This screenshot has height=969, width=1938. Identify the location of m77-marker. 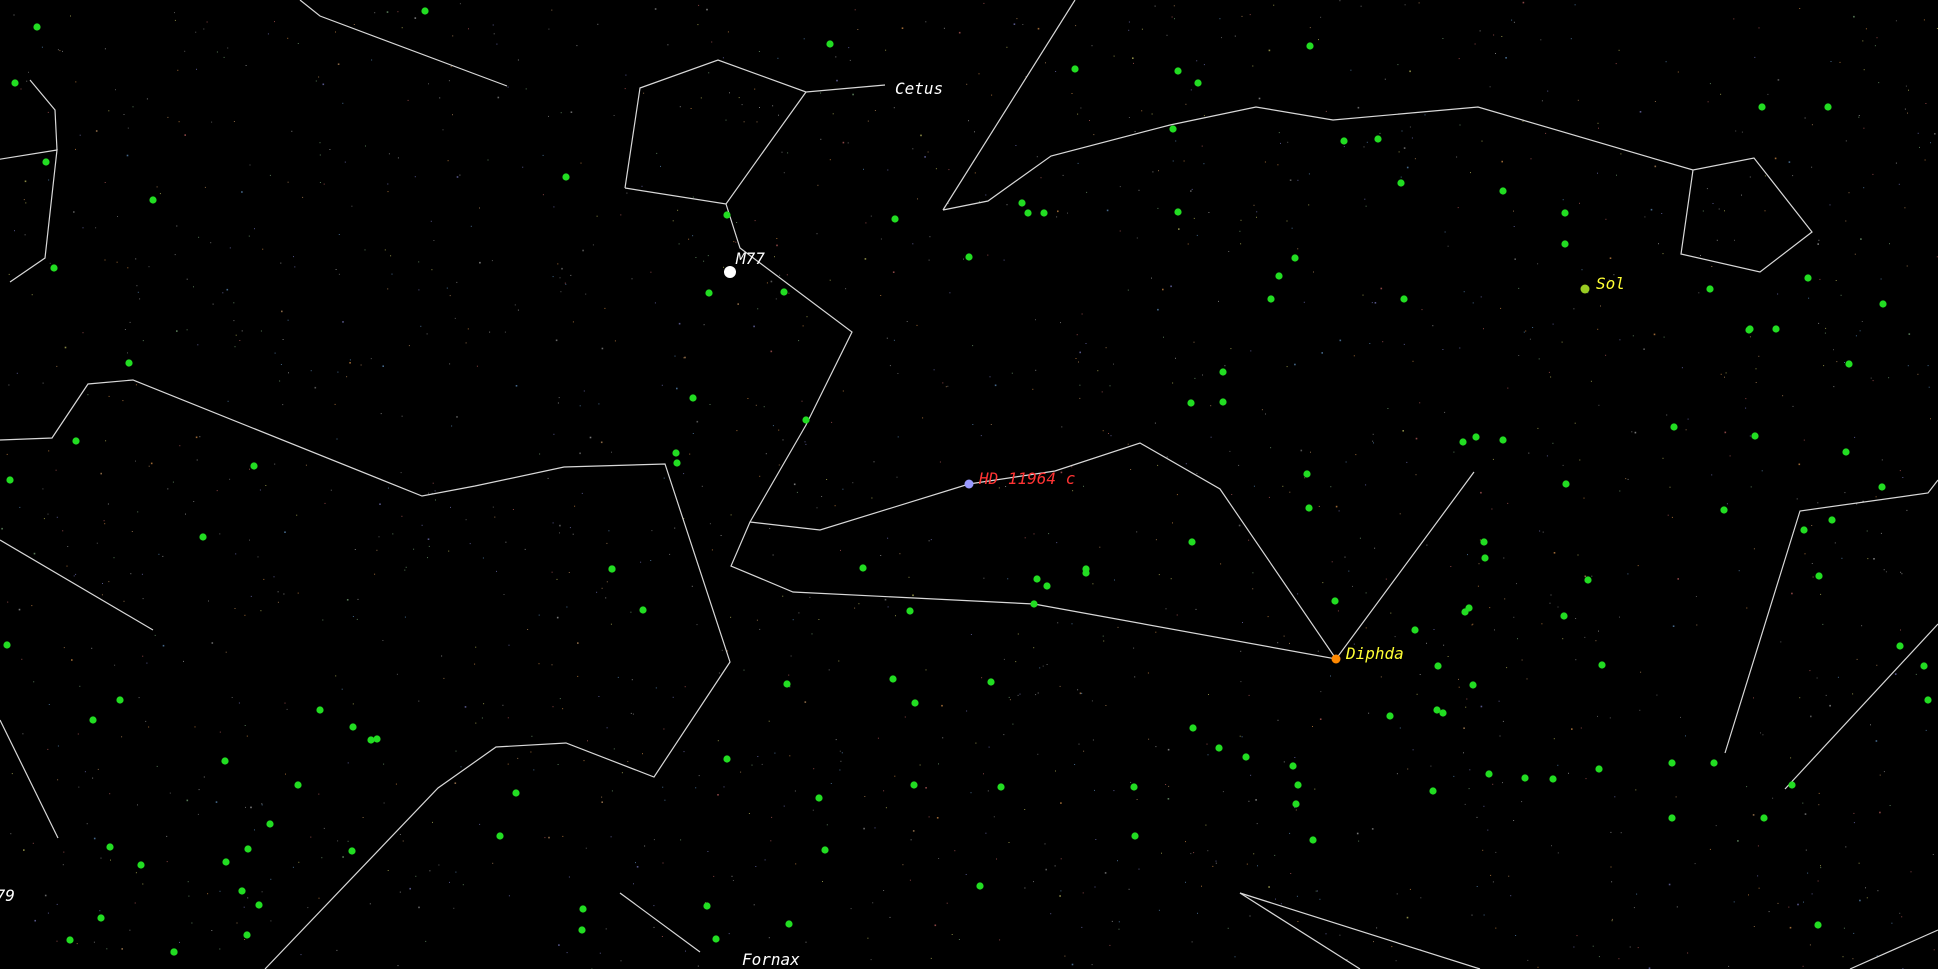
(730, 272).